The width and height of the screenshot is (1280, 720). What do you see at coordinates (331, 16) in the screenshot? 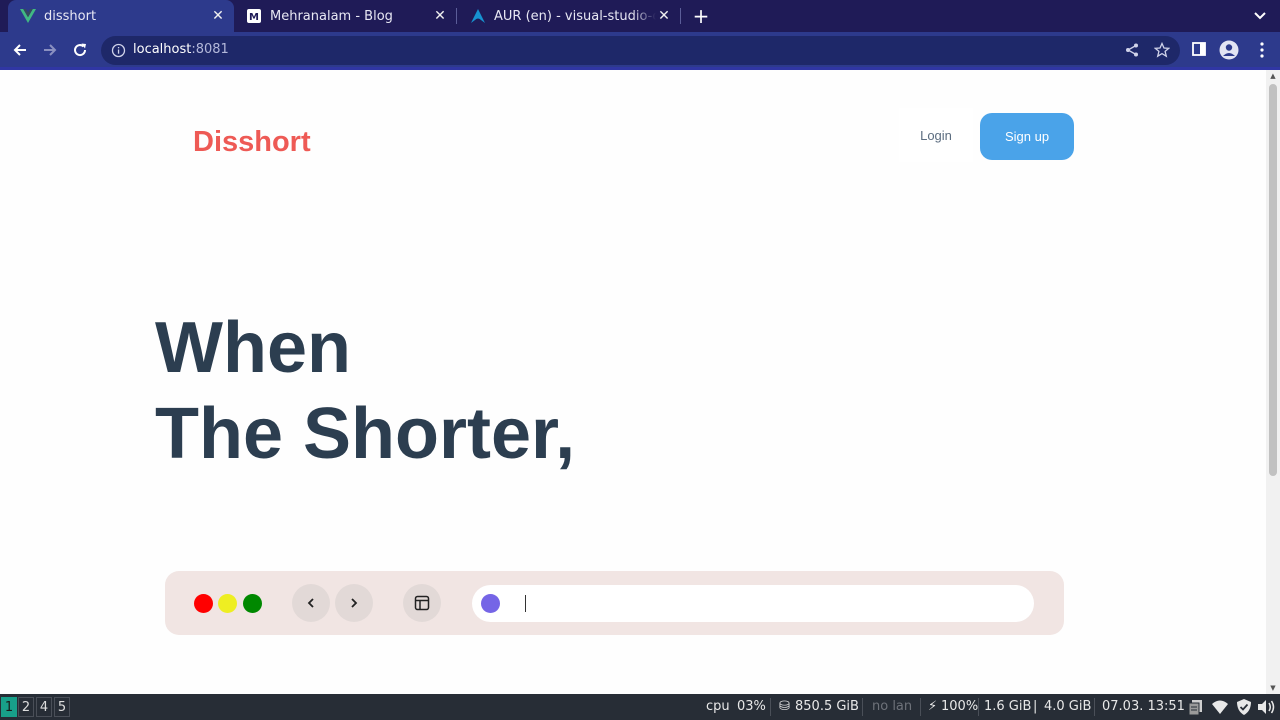
I see `tab-title: Mehranalam - Blog` at bounding box center [331, 16].